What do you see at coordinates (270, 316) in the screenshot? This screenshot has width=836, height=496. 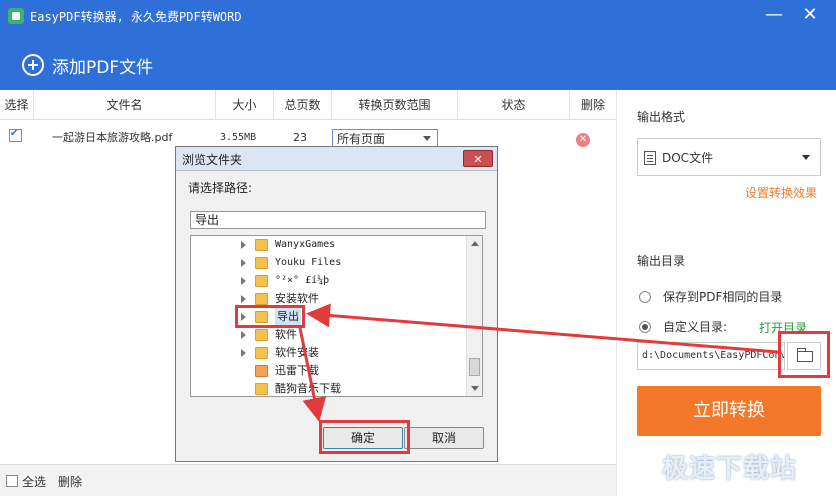 I see `highlight-selected-folder` at bounding box center [270, 316].